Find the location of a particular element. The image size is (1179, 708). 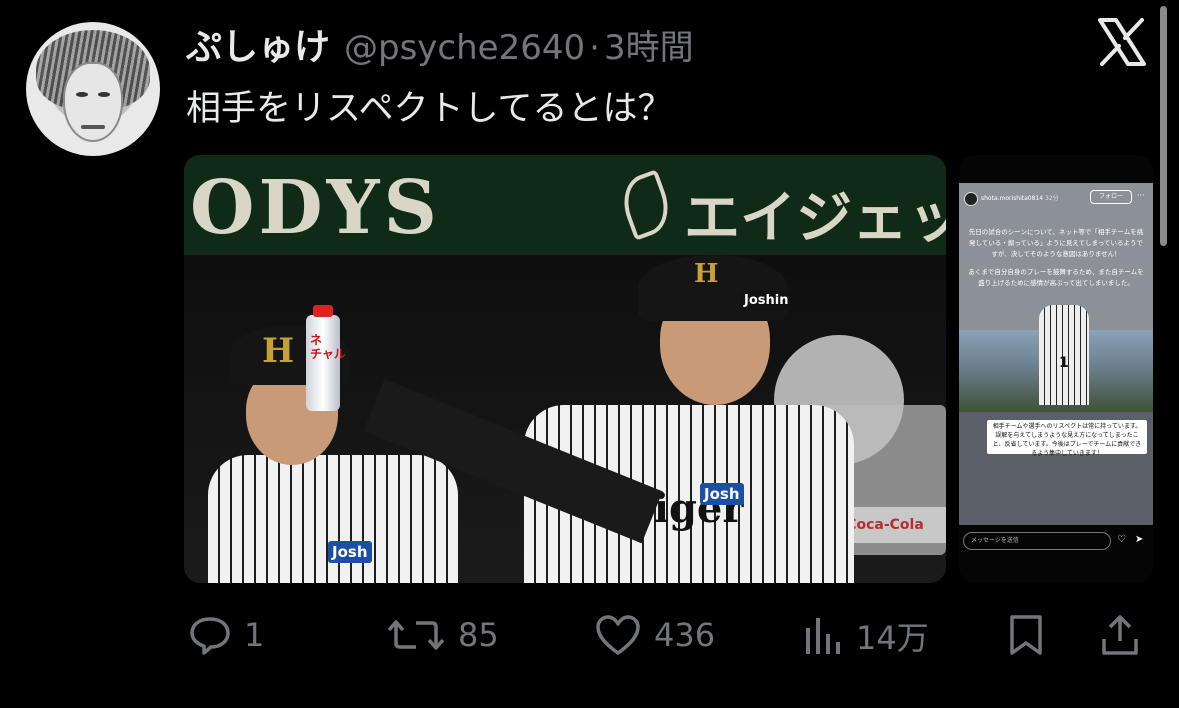

jersey-left is located at coordinates (333, 519).